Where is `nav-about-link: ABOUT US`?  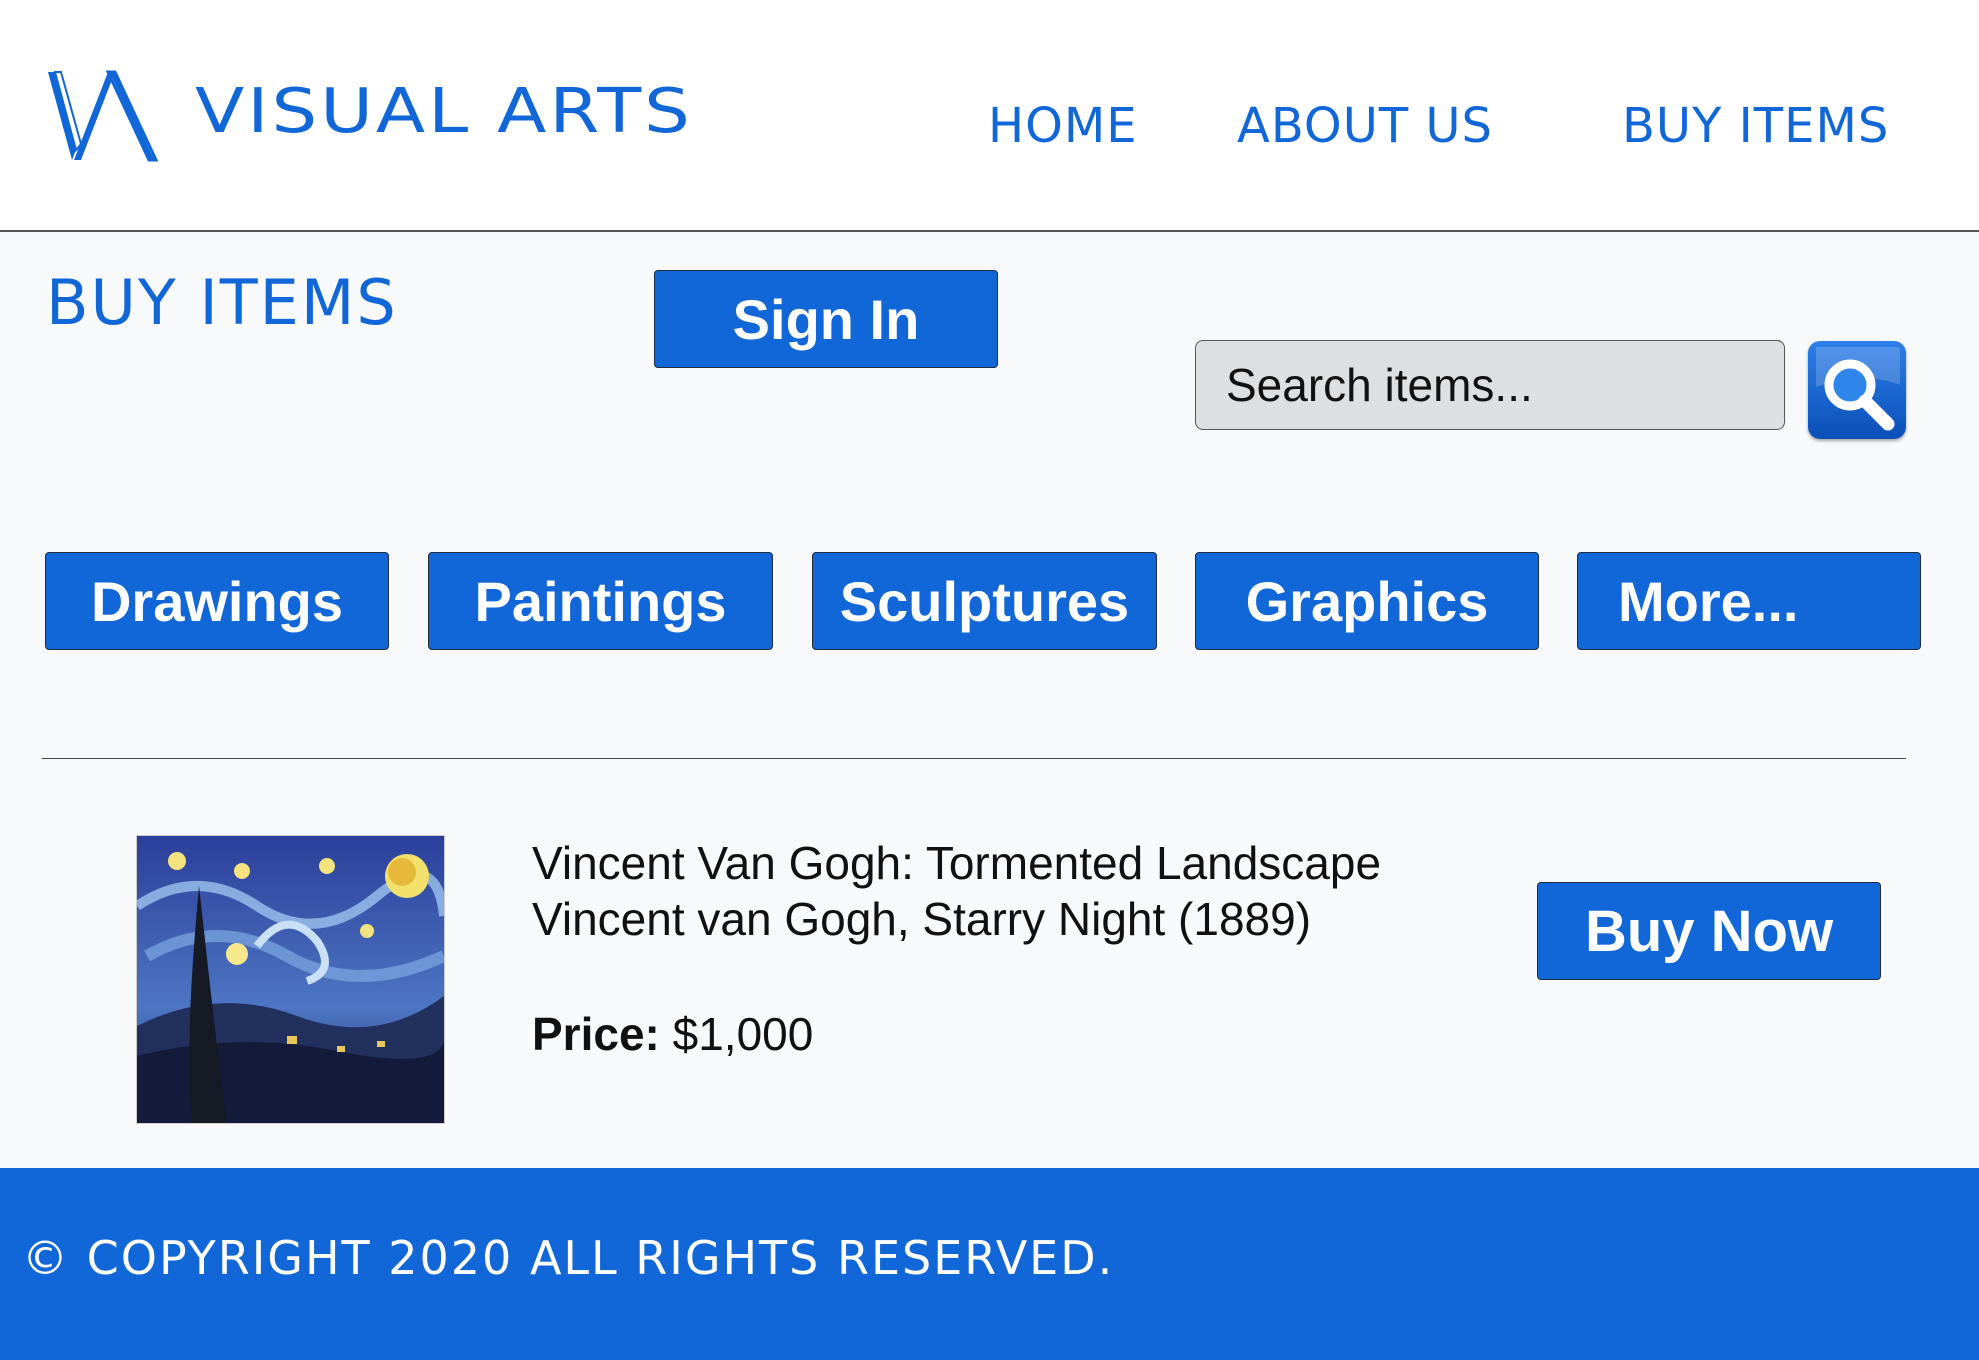 nav-about-link: ABOUT US is located at coordinates (1365, 126).